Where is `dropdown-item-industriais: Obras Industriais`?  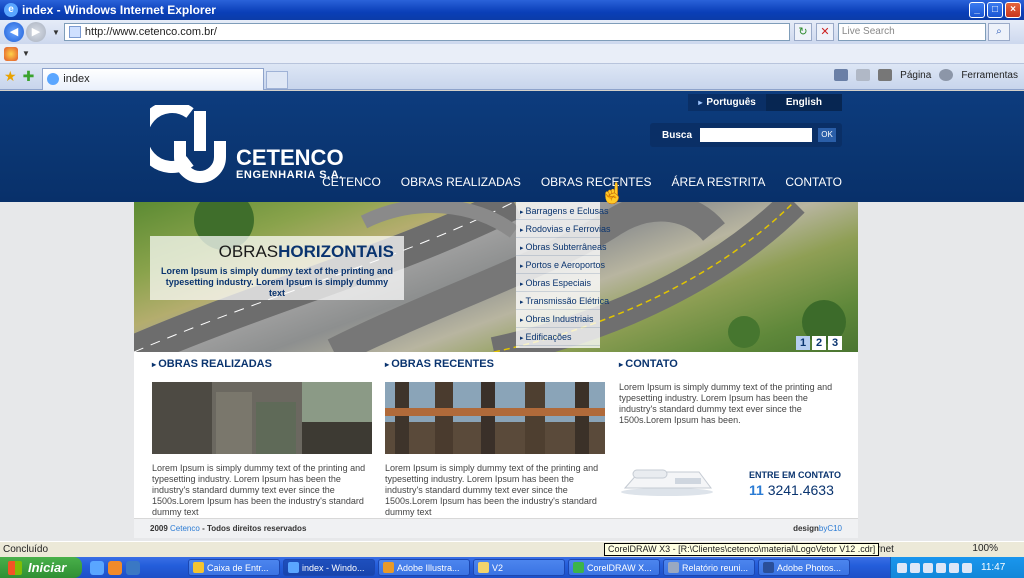 dropdown-item-industriais: Obras Industriais is located at coordinates (558, 319).